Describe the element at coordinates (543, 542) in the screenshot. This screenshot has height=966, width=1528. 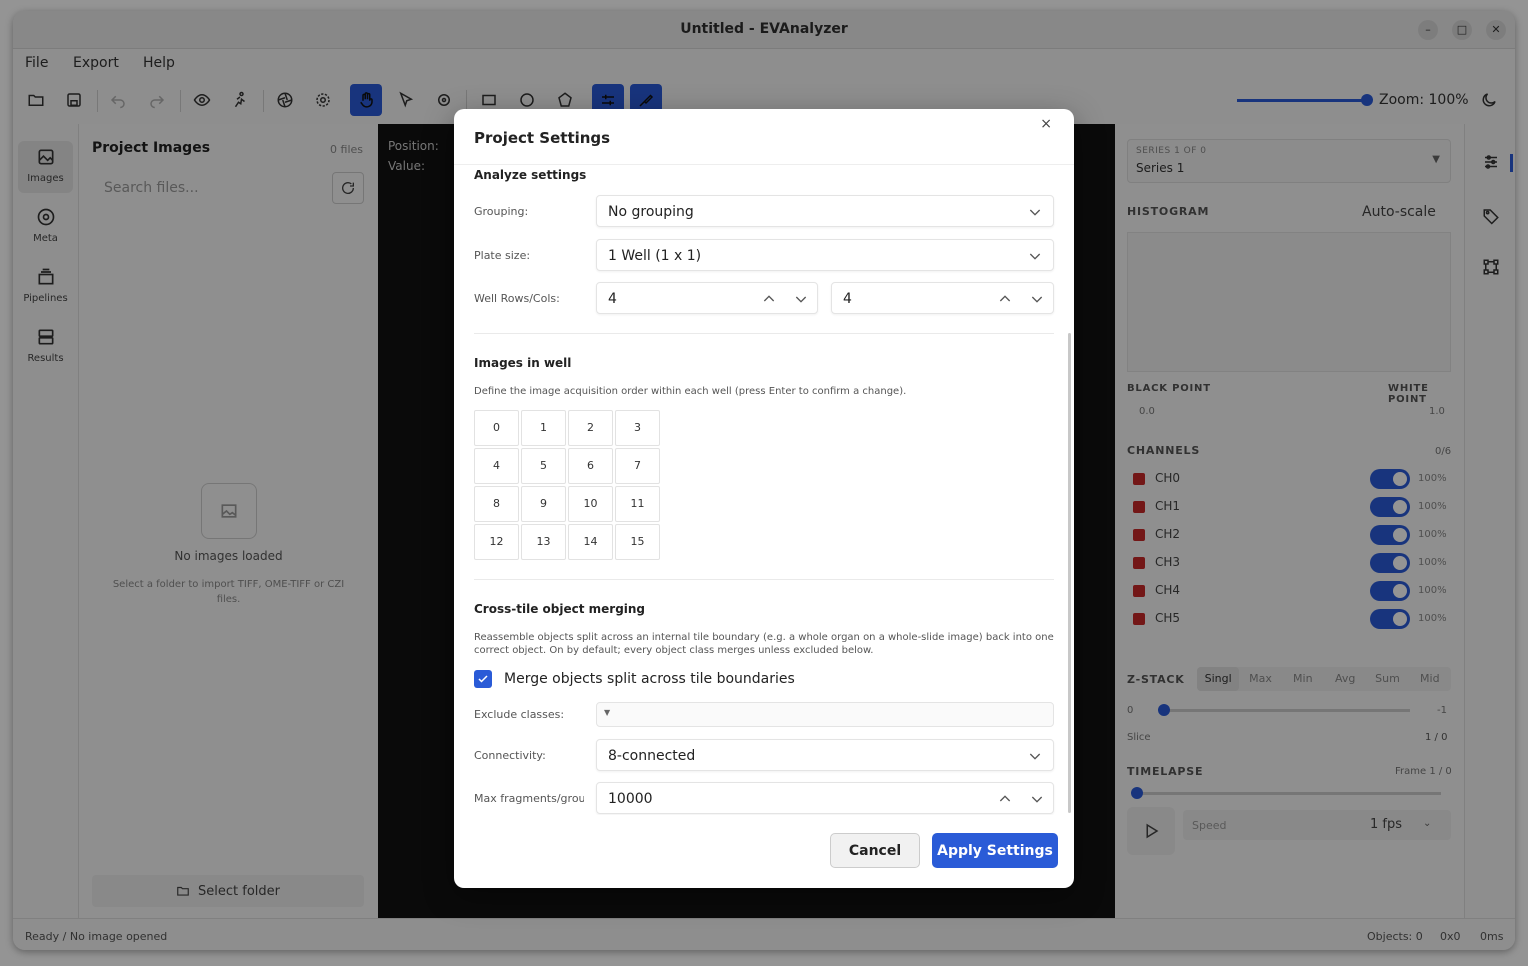
I see `well-cell: 13` at that location.